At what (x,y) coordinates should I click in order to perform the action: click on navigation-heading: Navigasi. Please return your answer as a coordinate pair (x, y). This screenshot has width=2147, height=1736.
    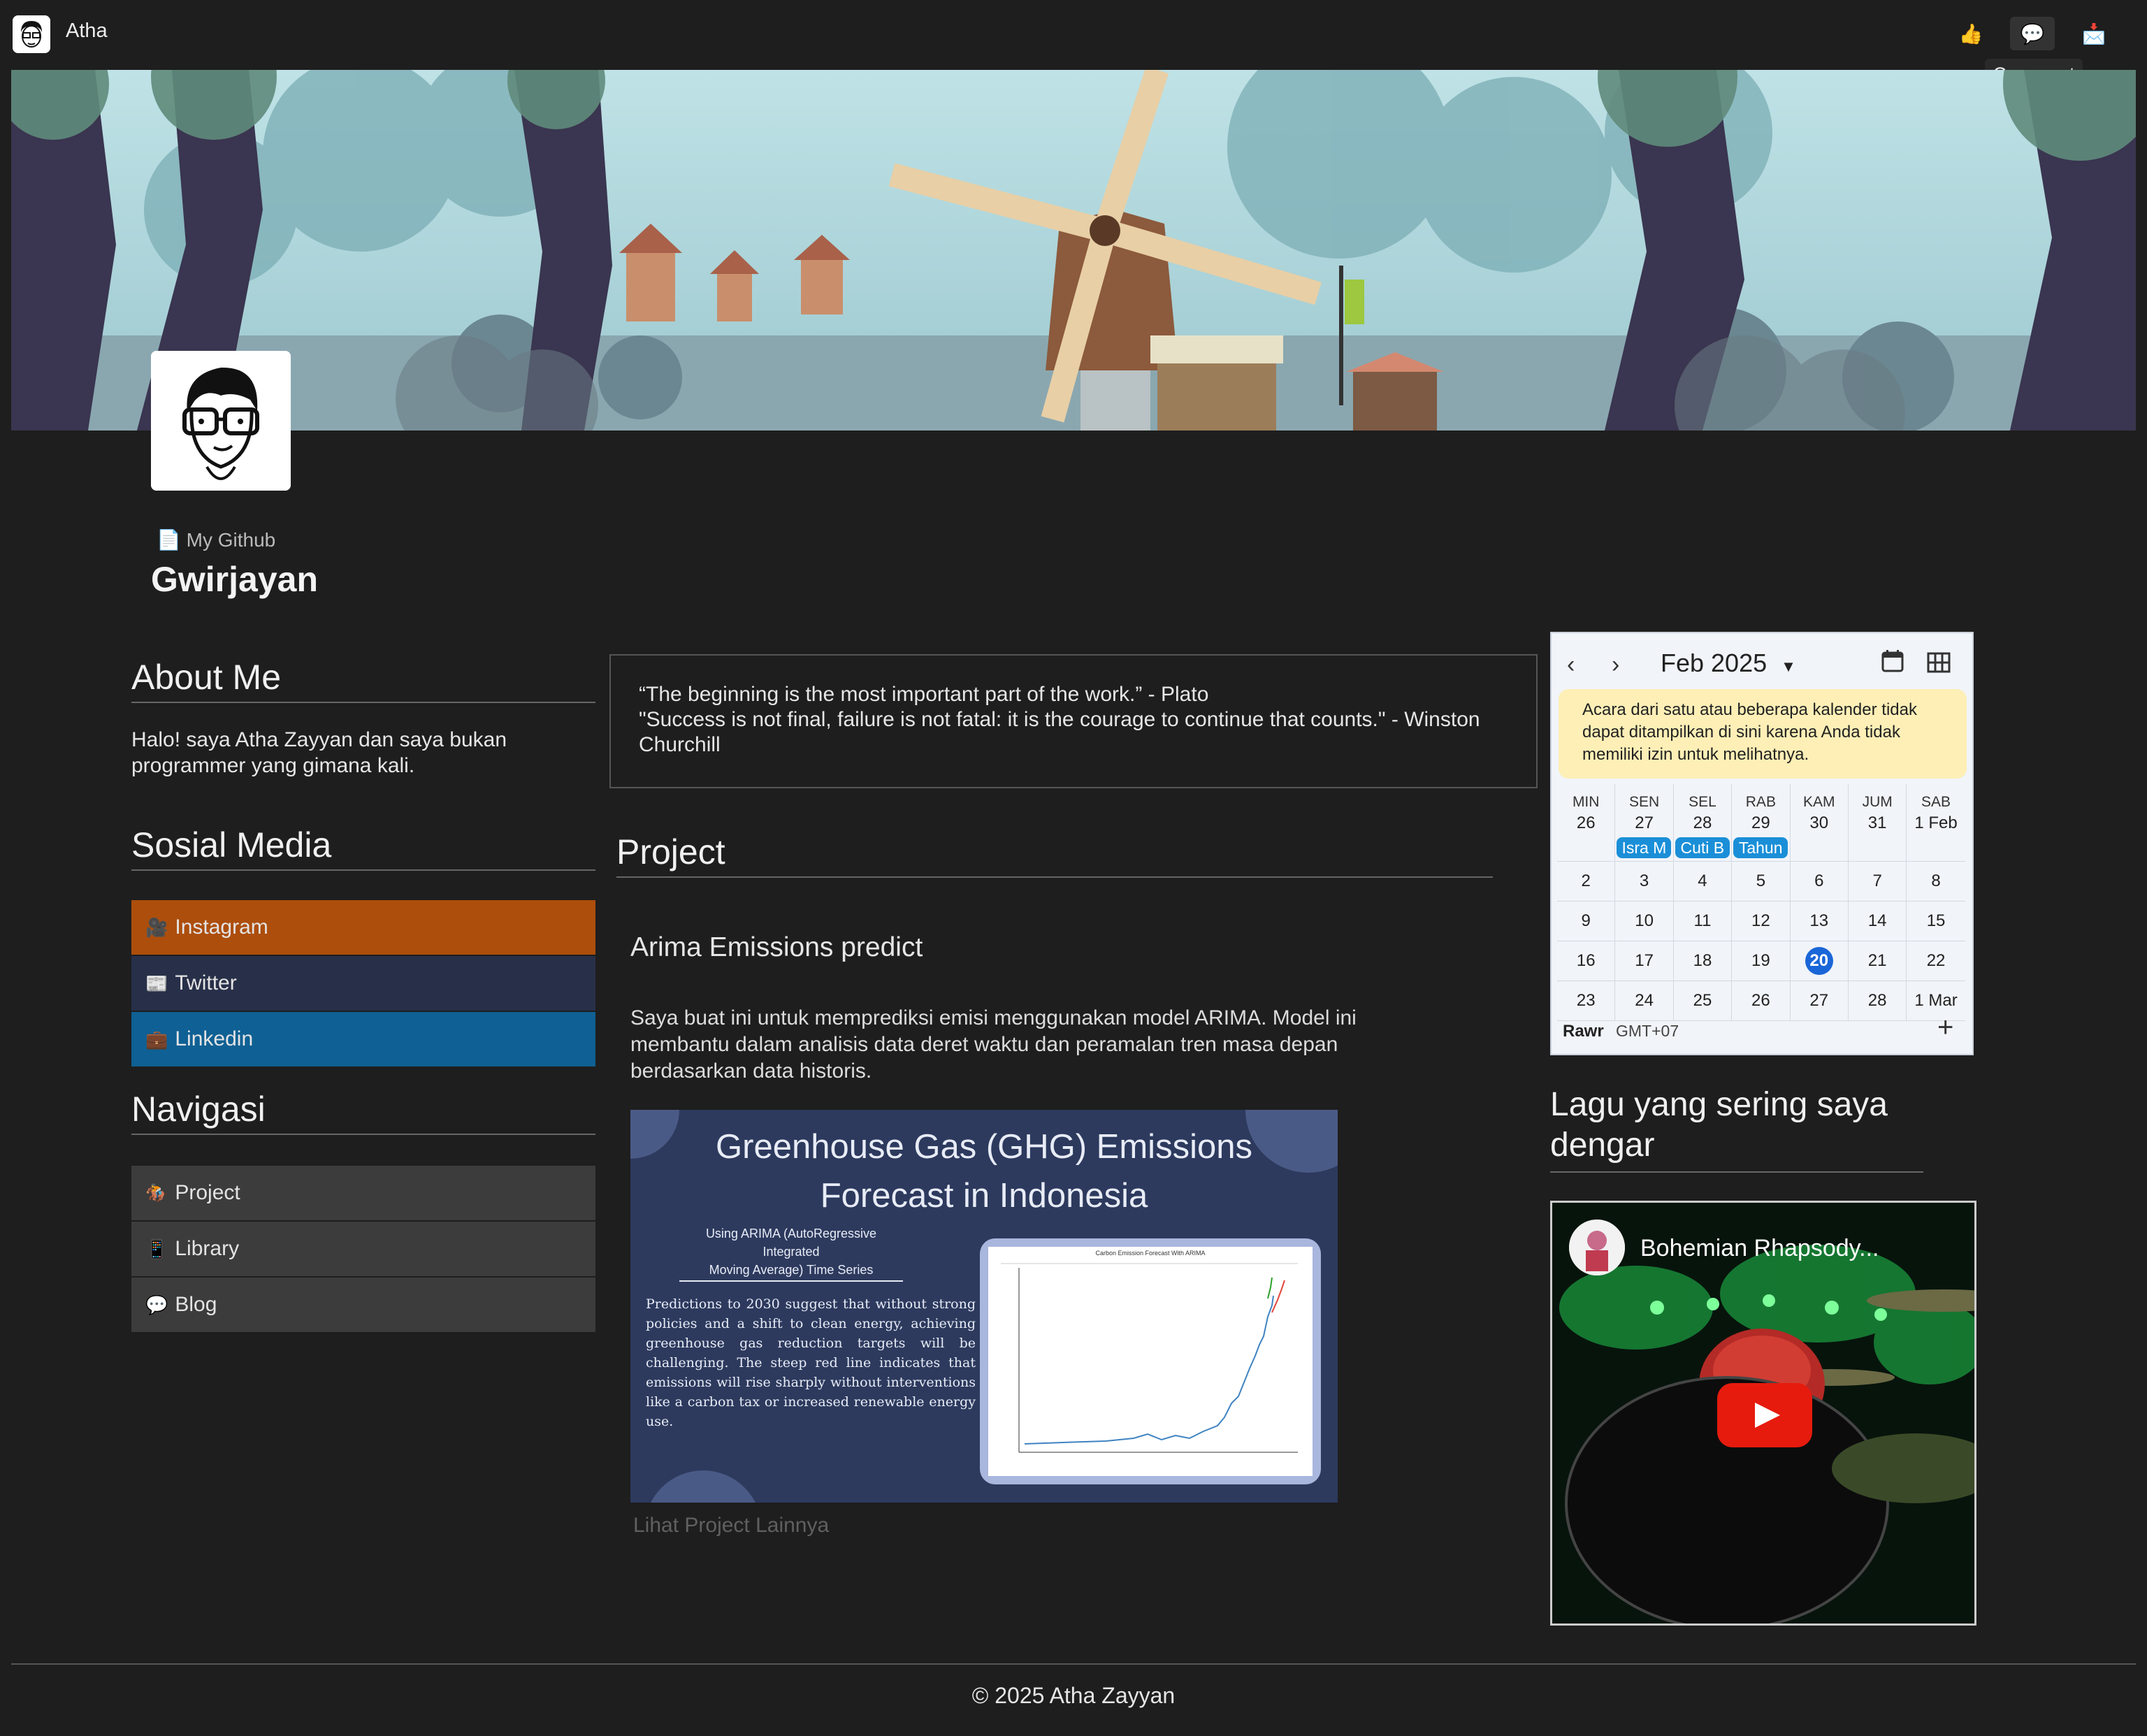
    Looking at the image, I should click on (198, 1109).